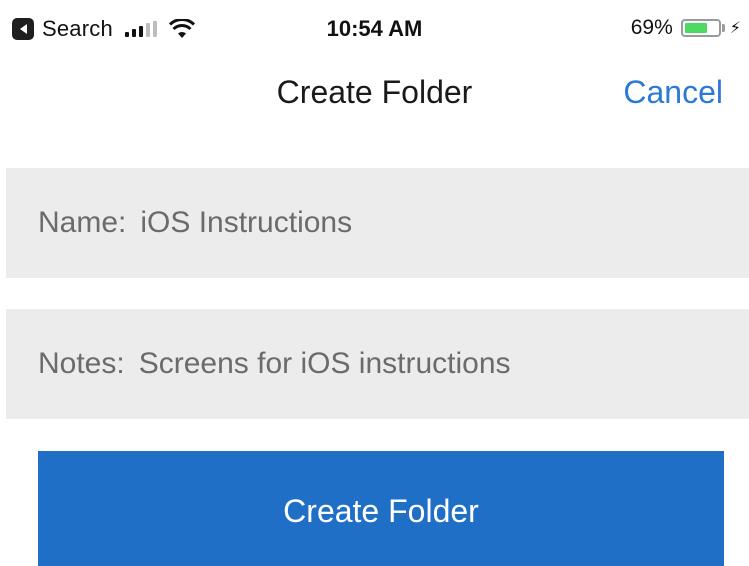 Image resolution: width=749 pixels, height=566 pixels. What do you see at coordinates (325, 364) in the screenshot?
I see `notes-field-value: Screens for iOS instructions` at bounding box center [325, 364].